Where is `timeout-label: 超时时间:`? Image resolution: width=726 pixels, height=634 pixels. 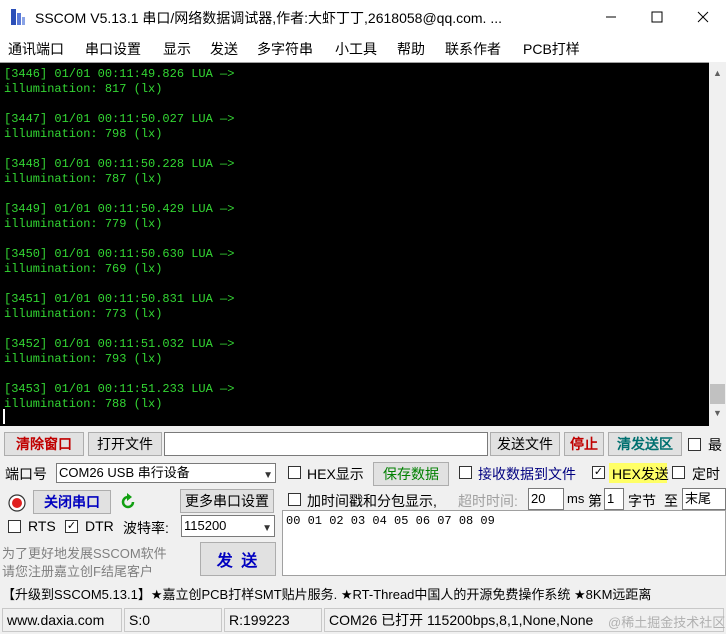 timeout-label: 超时时间: is located at coordinates (488, 501).